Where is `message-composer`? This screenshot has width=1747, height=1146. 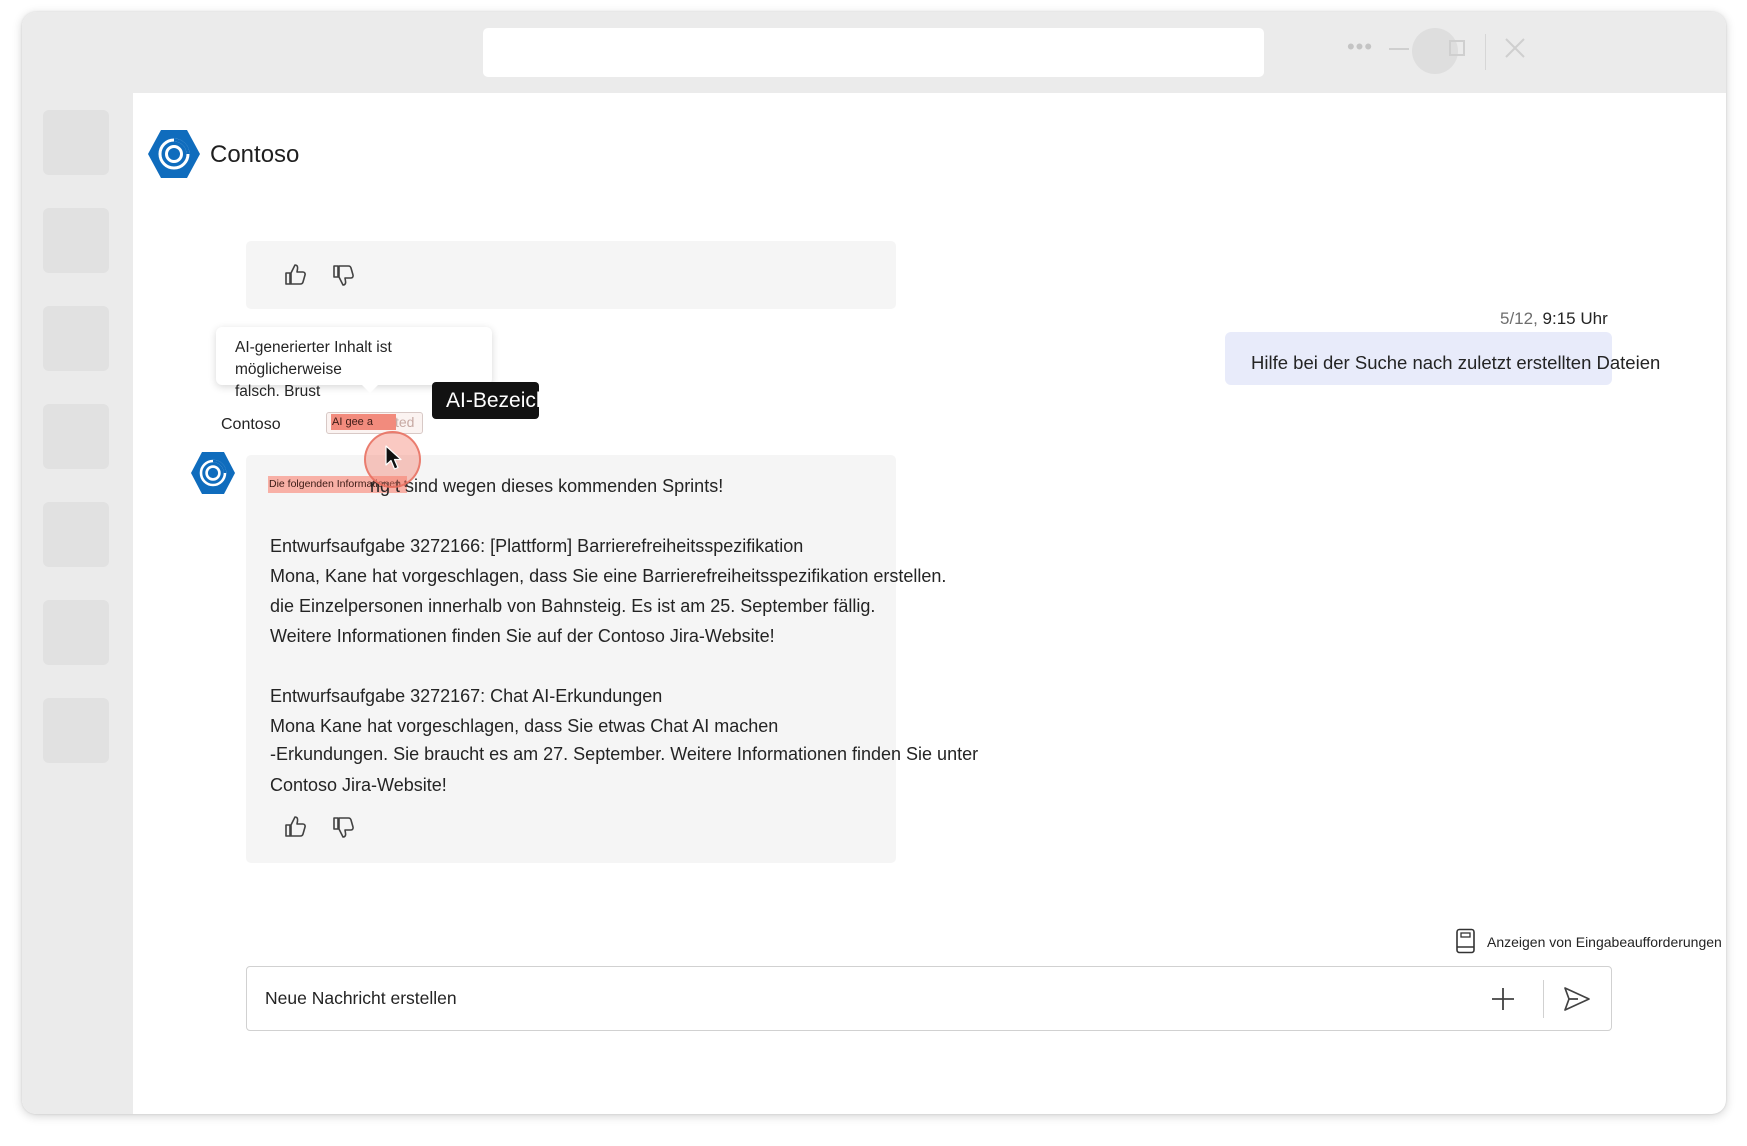 message-composer is located at coordinates (929, 998).